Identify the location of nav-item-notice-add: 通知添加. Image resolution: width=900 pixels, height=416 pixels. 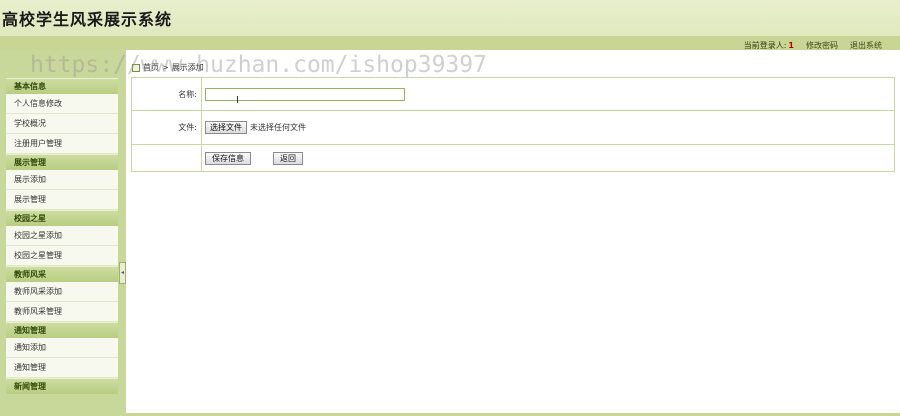
(62, 348).